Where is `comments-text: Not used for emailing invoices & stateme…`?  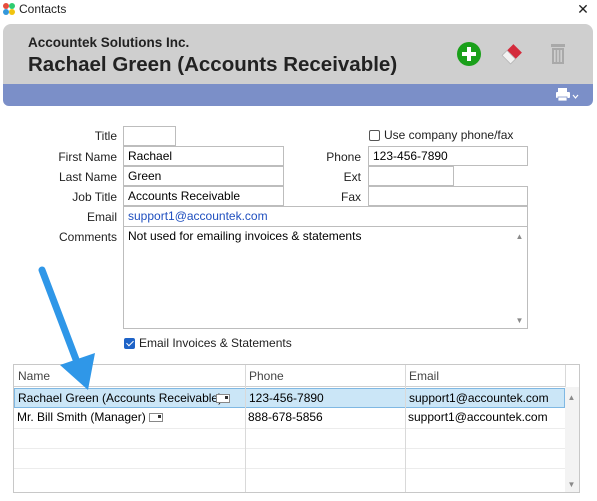 comments-text: Not used for emailing invoices & stateme… is located at coordinates (245, 236).